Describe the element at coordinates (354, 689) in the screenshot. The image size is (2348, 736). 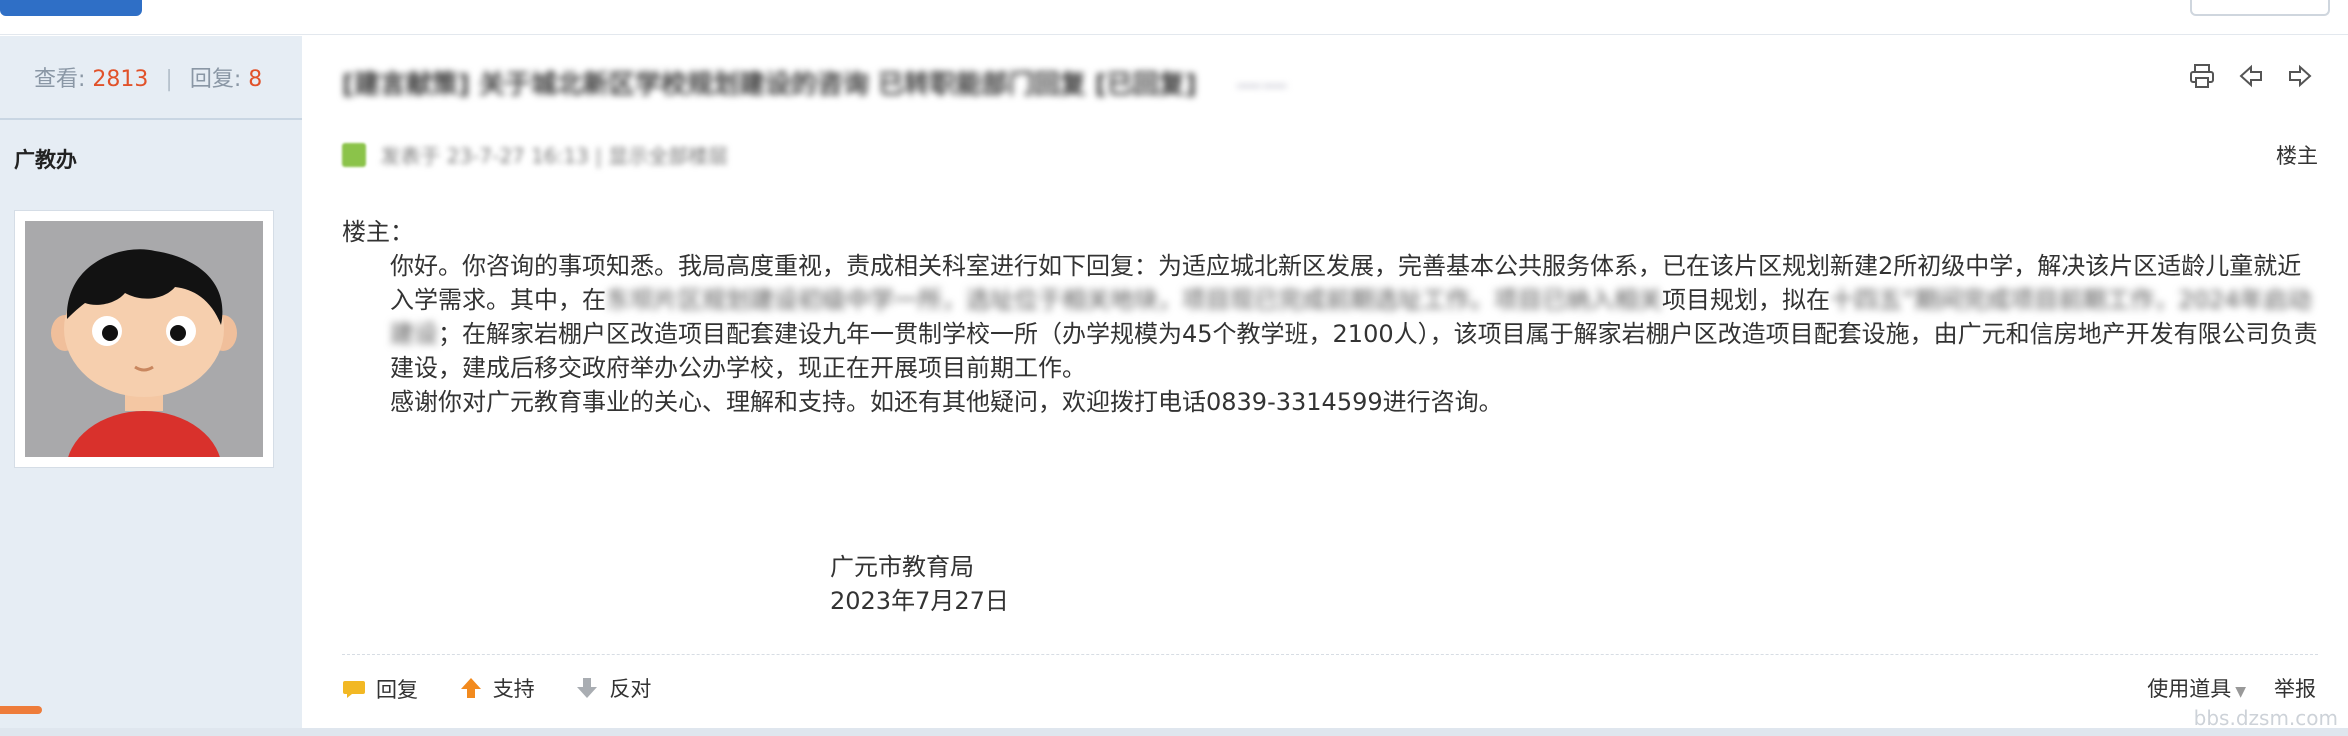
I see `reply-bubble-icon` at that location.